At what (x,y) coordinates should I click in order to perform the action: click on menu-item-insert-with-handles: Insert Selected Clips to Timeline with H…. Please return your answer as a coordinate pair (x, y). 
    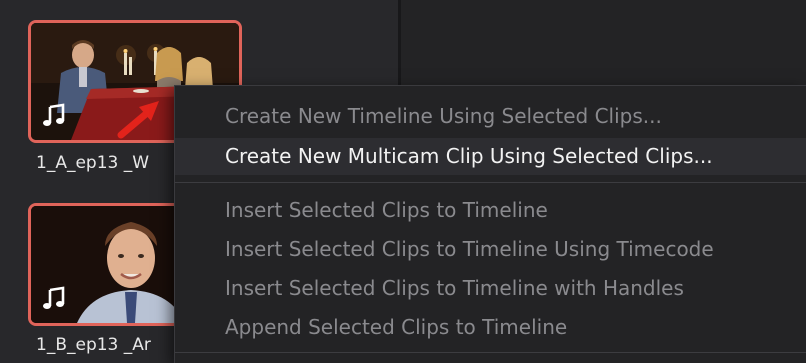
    Looking at the image, I should click on (490, 288).